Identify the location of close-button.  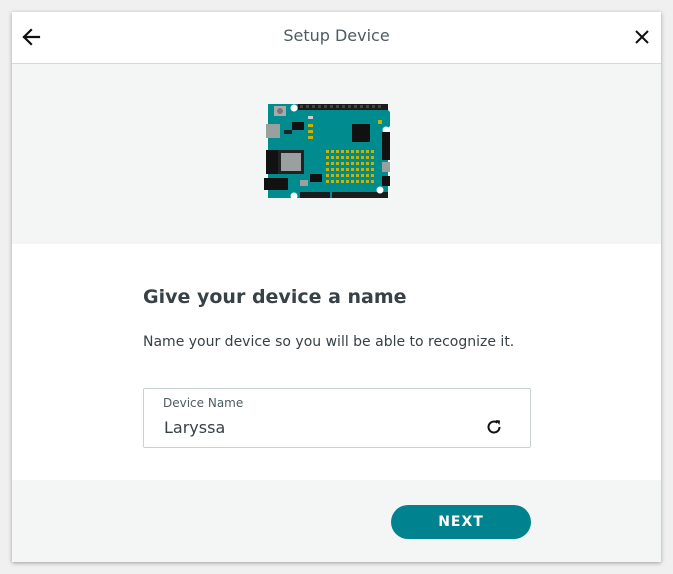
(642, 37).